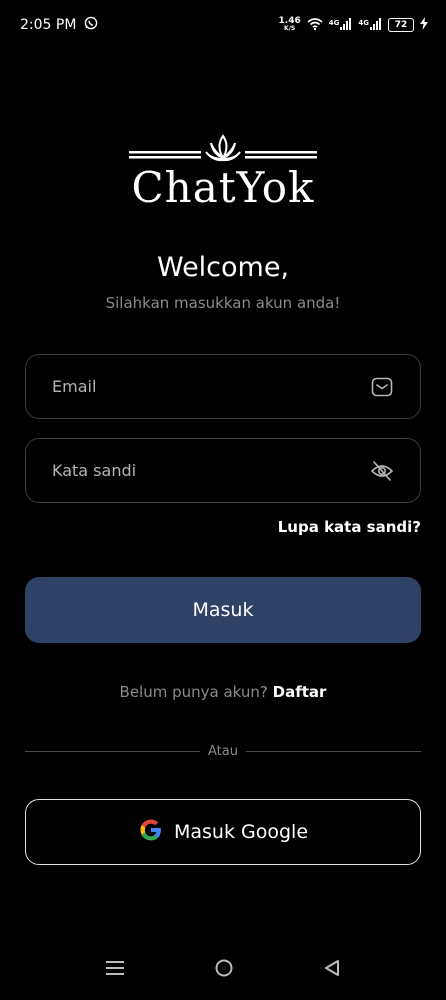 The image size is (446, 1000). Describe the element at coordinates (113, 751) in the screenshot. I see `divider-line-left` at that location.